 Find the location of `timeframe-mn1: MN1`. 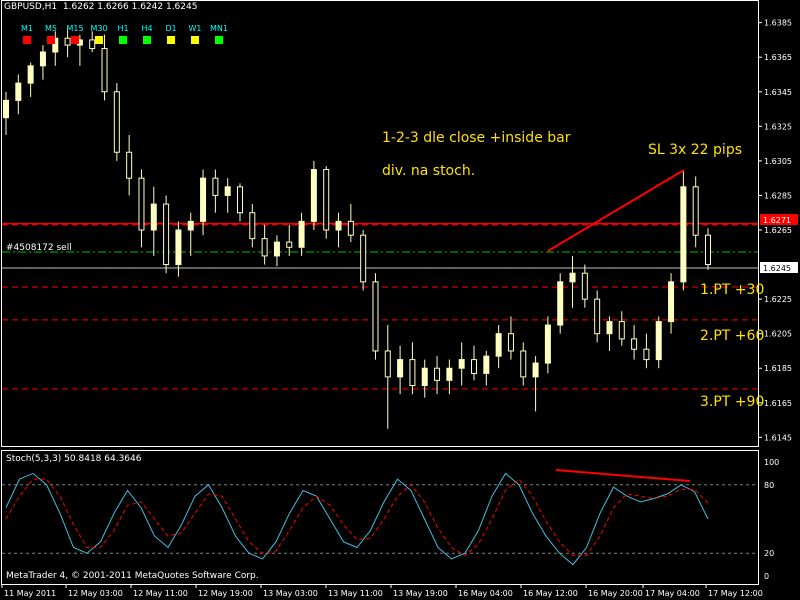

timeframe-mn1: MN1 is located at coordinates (219, 34).